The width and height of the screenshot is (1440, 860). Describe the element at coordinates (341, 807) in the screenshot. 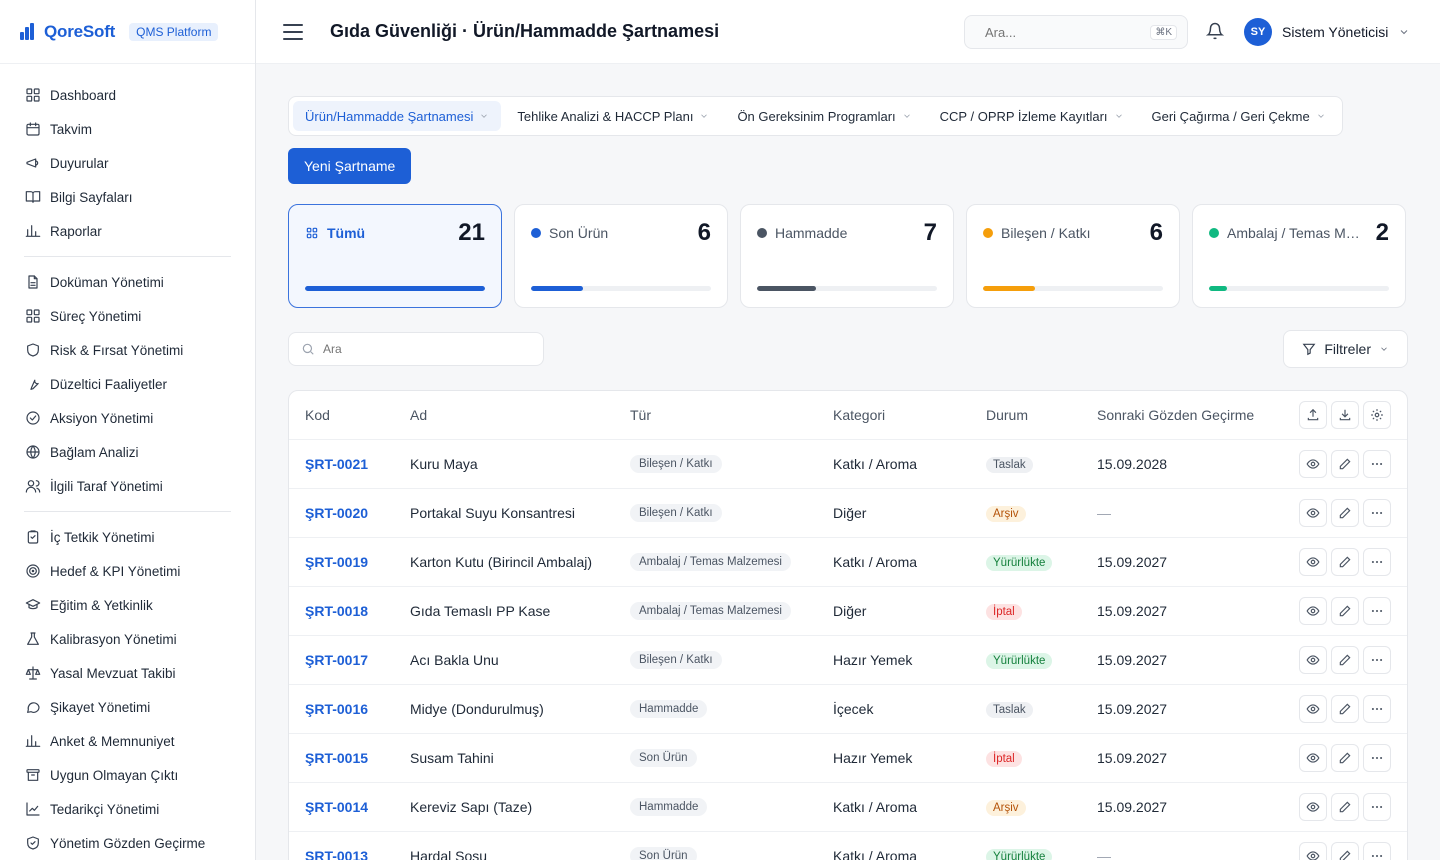

I see `row-code-link: ŞRT-0014` at that location.